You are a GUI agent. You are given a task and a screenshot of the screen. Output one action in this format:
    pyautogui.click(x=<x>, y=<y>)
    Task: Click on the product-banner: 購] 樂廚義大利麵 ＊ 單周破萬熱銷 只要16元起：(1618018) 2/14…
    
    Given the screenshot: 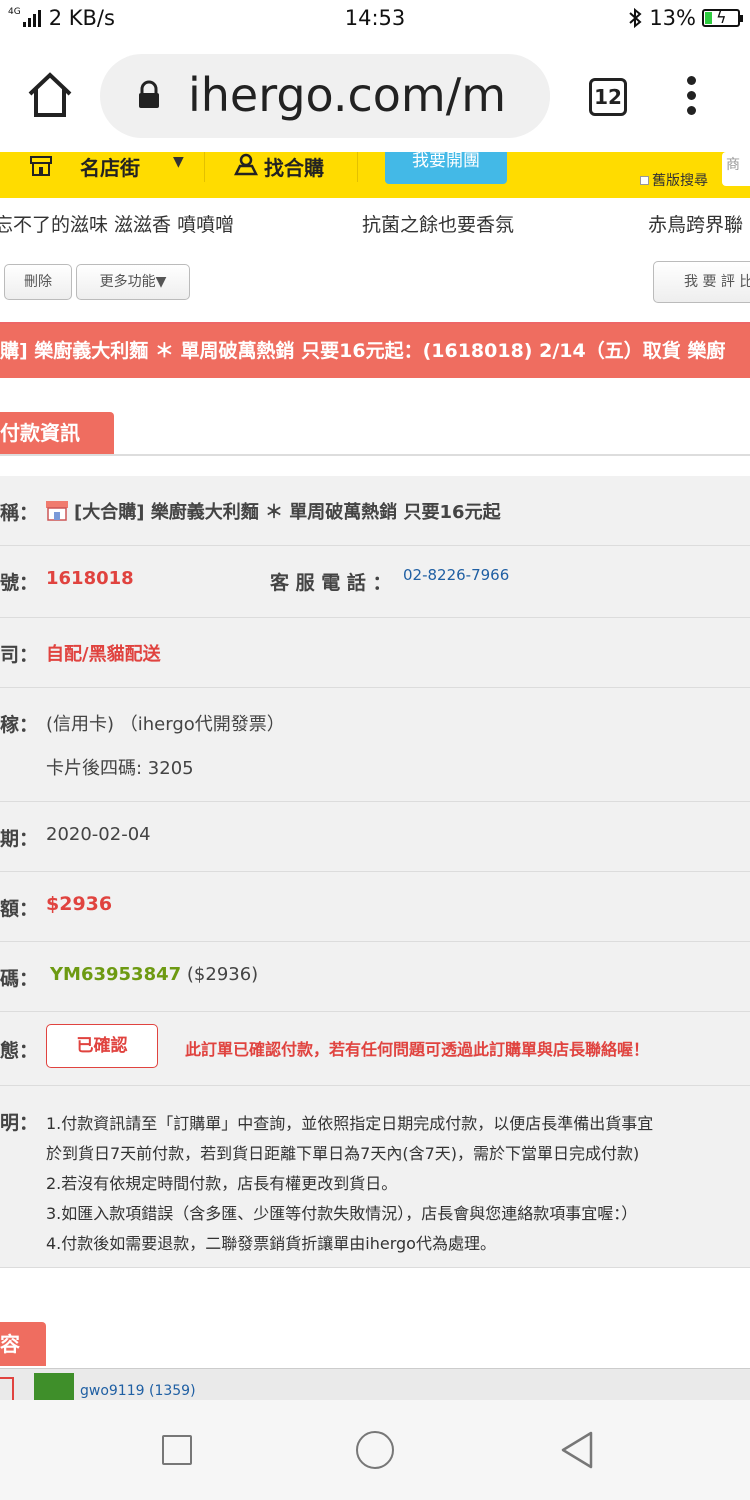 What is the action you would take?
    pyautogui.click(x=375, y=350)
    